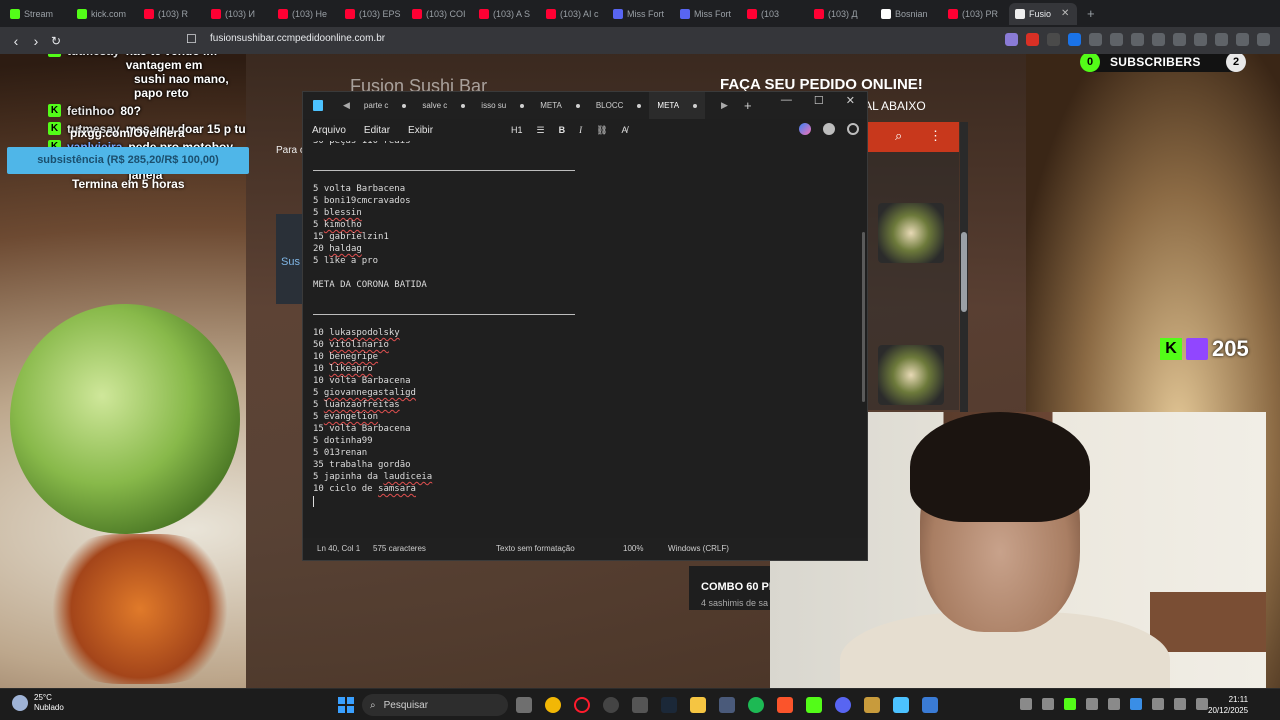  Describe the element at coordinates (1158, 39) in the screenshot. I see `music-icon` at that location.